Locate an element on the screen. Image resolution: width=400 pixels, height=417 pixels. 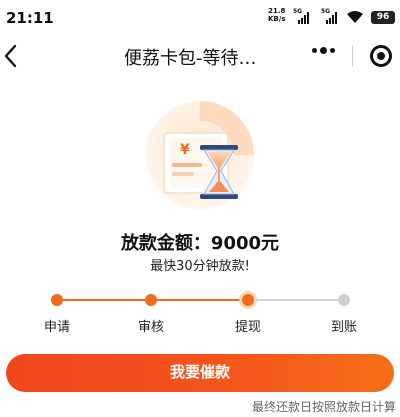
network-speed: 21.8 KB/s is located at coordinates (276, 15).